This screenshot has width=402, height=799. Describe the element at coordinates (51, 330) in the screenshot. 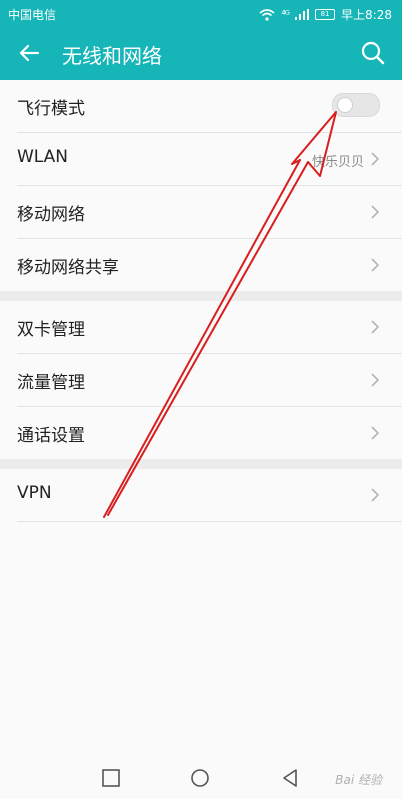

I see `row-label: 双卡管理` at that location.